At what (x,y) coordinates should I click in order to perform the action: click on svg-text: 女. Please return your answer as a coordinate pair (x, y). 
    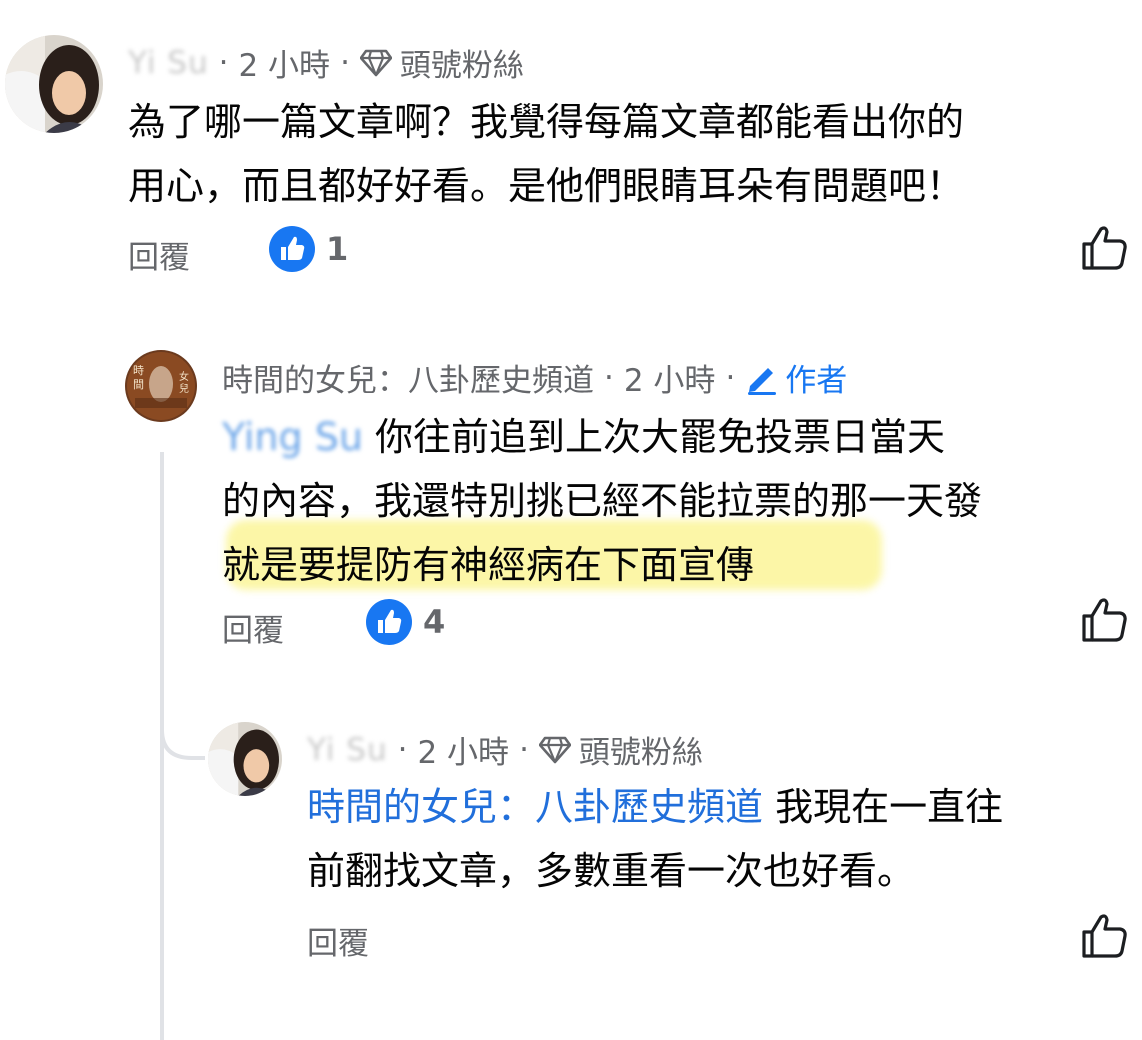
    Looking at the image, I should click on (184, 376).